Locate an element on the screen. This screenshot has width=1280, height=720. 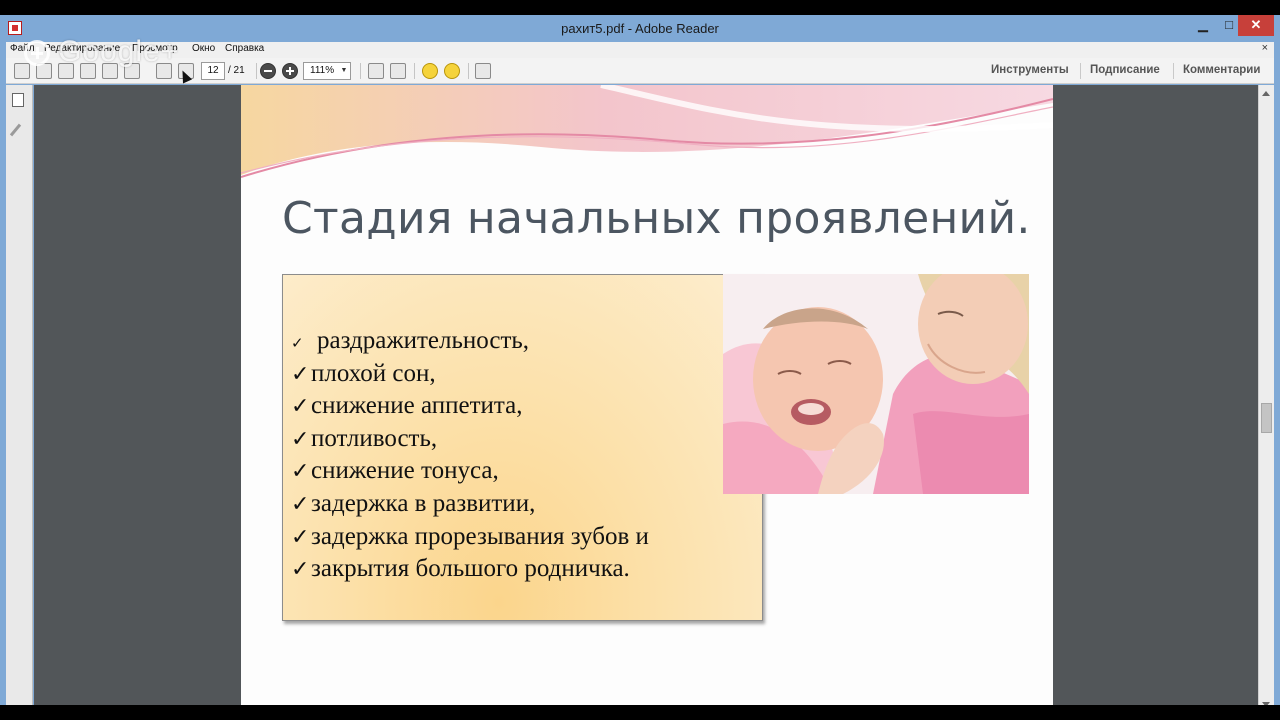
watermark-text: Google+ is located at coordinates (119, 51).